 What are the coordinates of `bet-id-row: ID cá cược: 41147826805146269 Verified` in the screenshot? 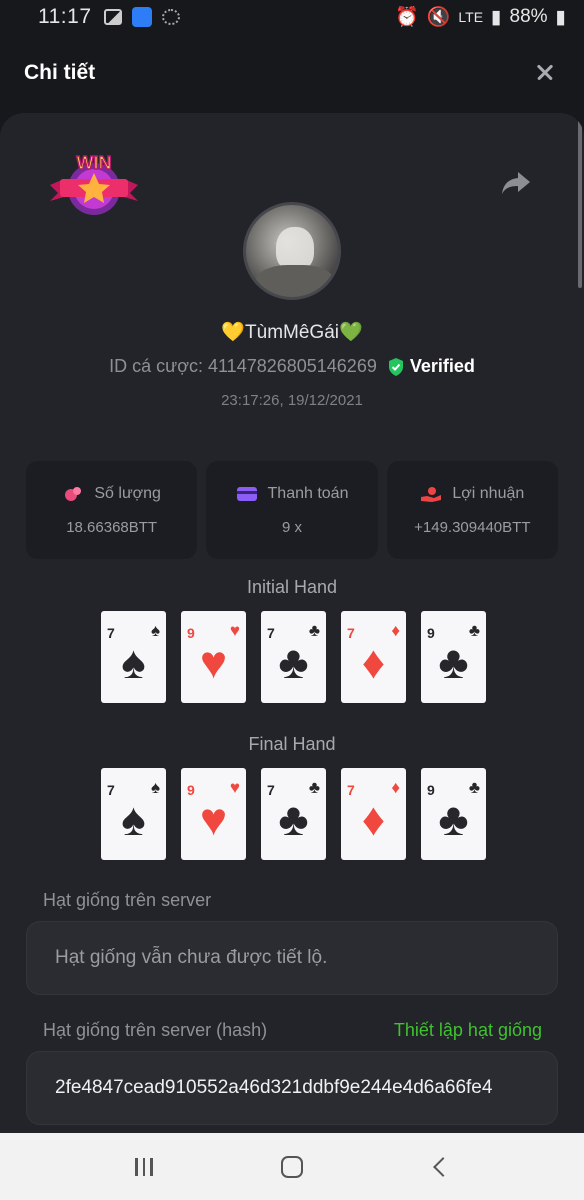 It's located at (292, 366).